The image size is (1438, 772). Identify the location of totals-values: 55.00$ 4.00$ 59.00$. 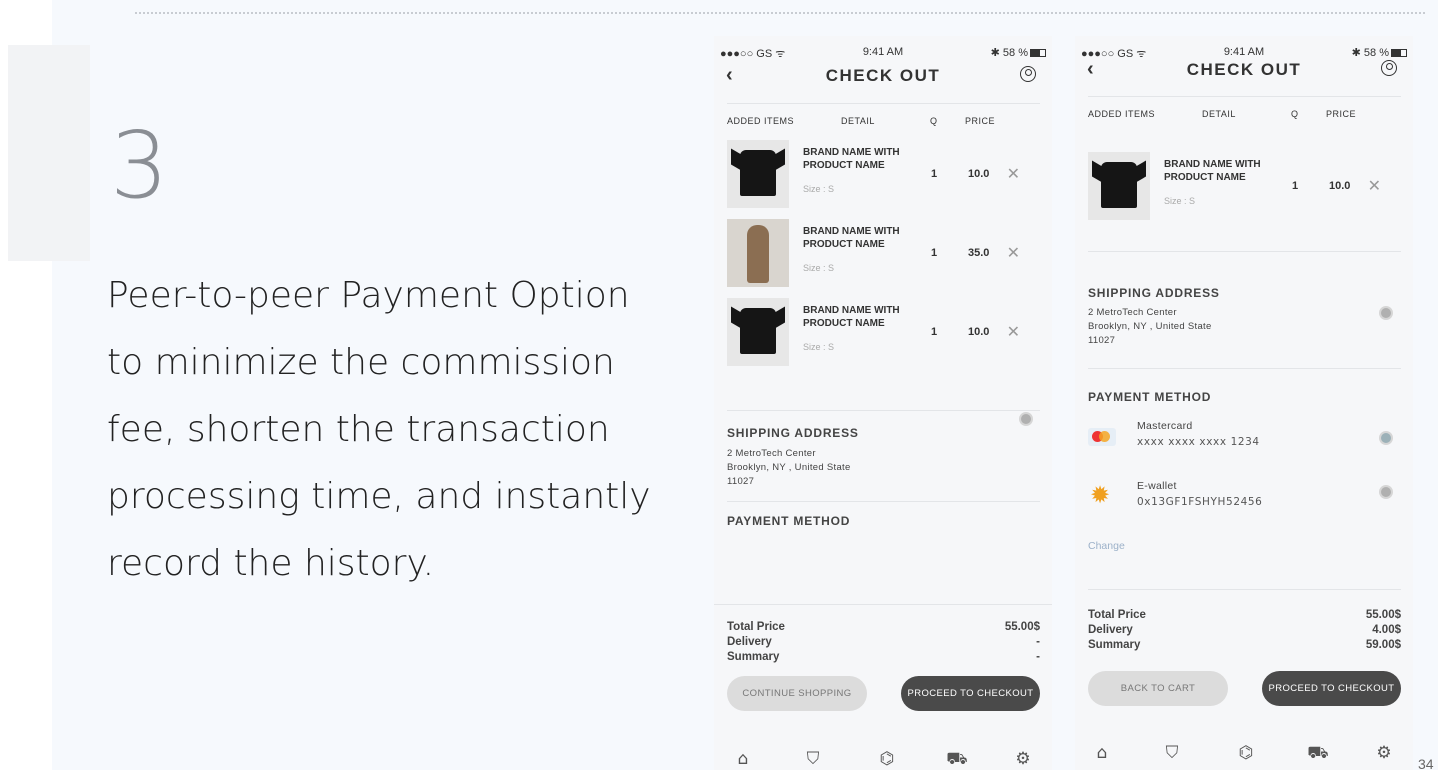
(1383, 630).